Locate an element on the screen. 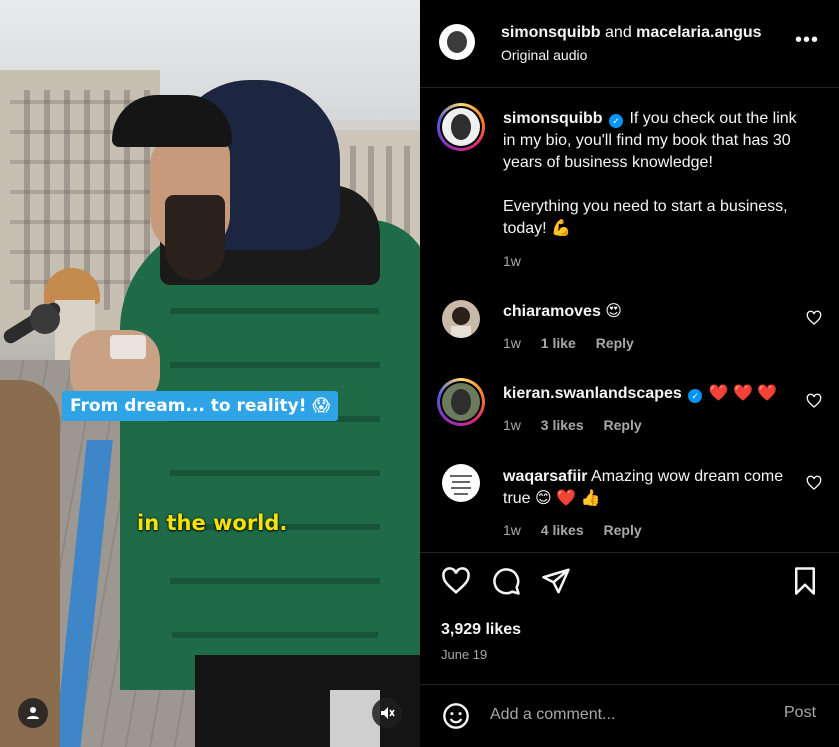 The width and height of the screenshot is (839, 747). comment-meta: 1w 3 likes Reply is located at coordinates (580, 425).